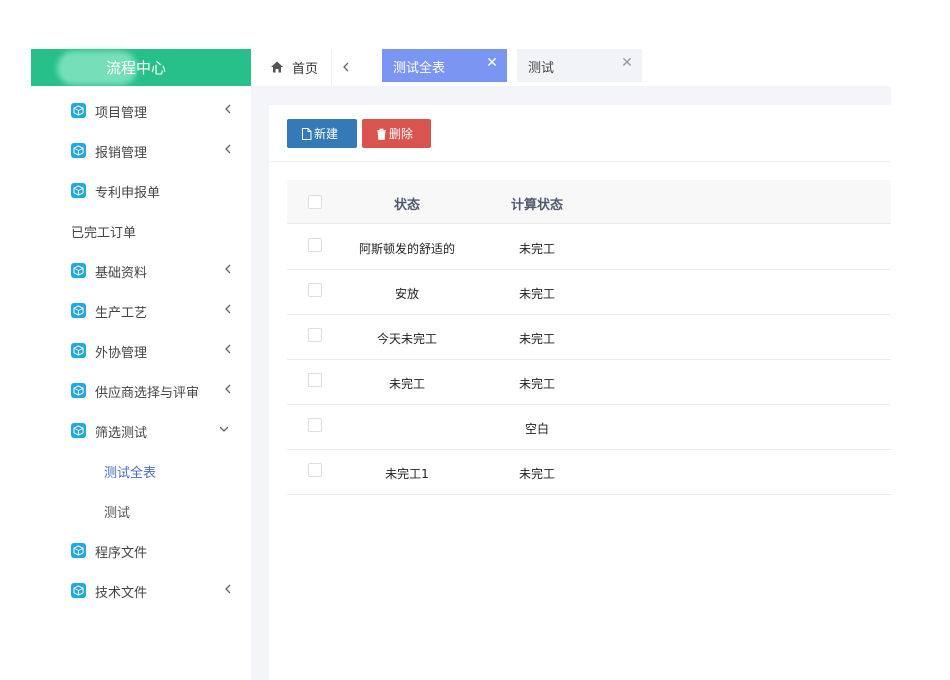 The width and height of the screenshot is (950, 680). What do you see at coordinates (121, 273) in the screenshot?
I see `sidebar-item-label: 基础资料` at bounding box center [121, 273].